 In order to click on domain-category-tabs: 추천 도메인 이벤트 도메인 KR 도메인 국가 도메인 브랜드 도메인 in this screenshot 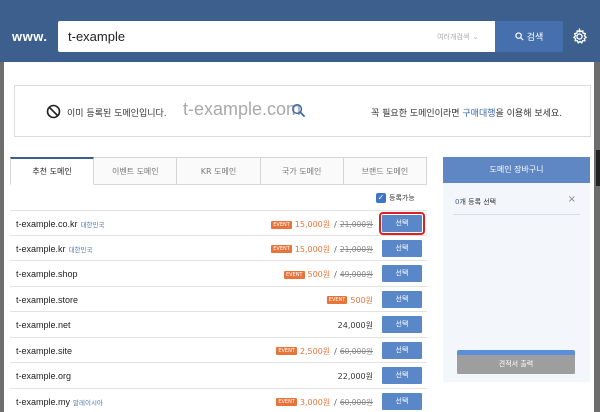, I will do `click(219, 171)`.